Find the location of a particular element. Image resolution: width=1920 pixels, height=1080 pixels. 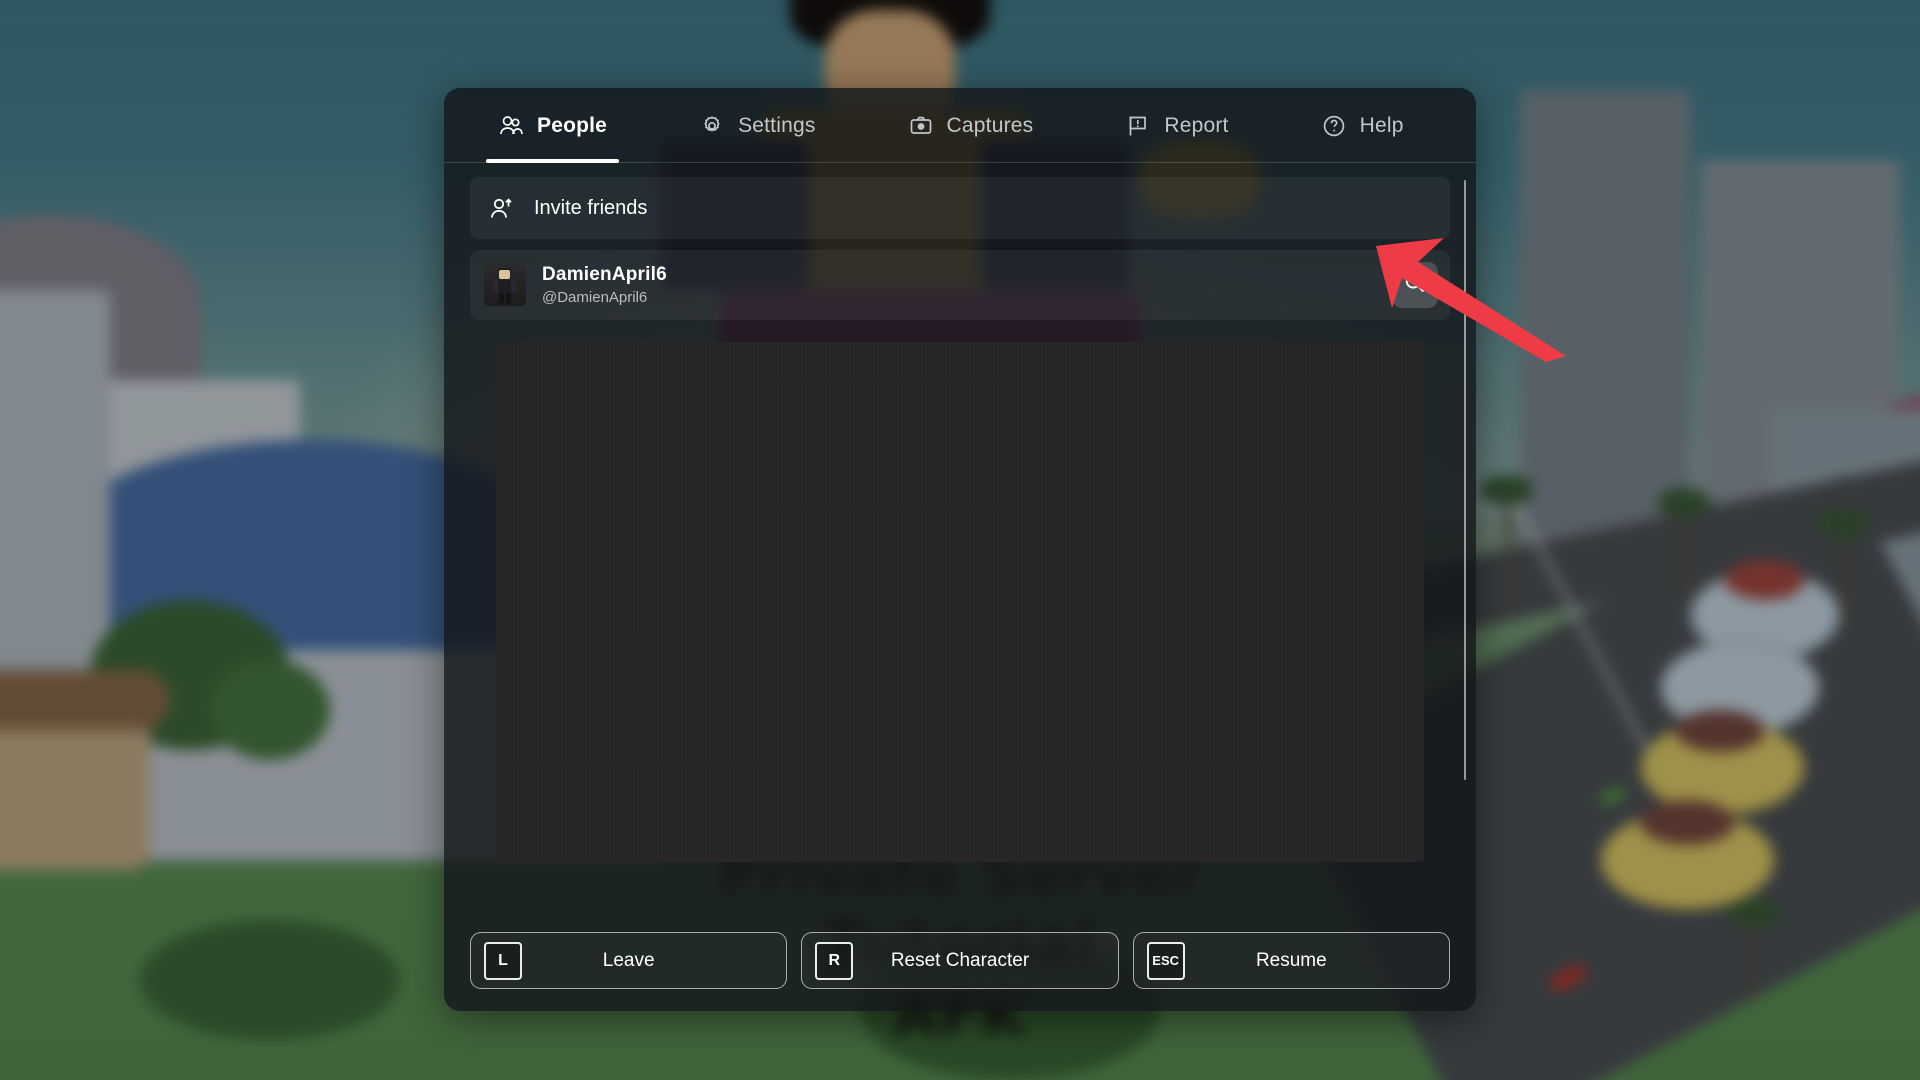

resume-keycap: ESC is located at coordinates (1165, 960).